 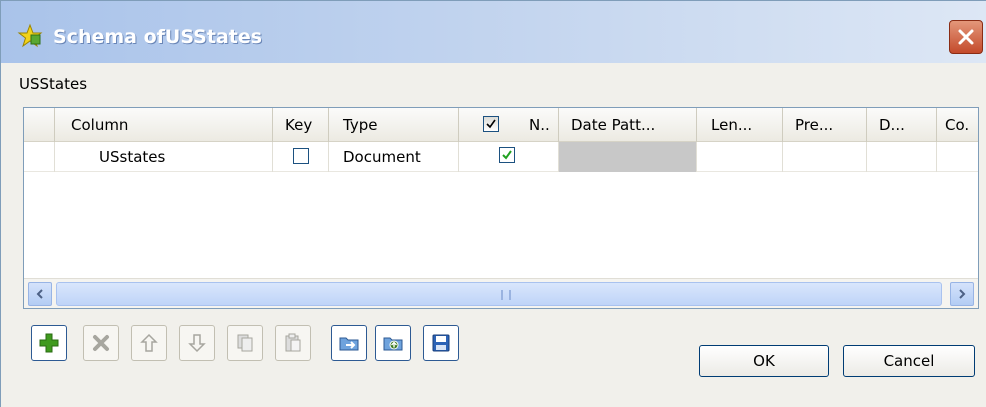 What do you see at coordinates (39, 125) in the screenshot?
I see `row-header-corner` at bounding box center [39, 125].